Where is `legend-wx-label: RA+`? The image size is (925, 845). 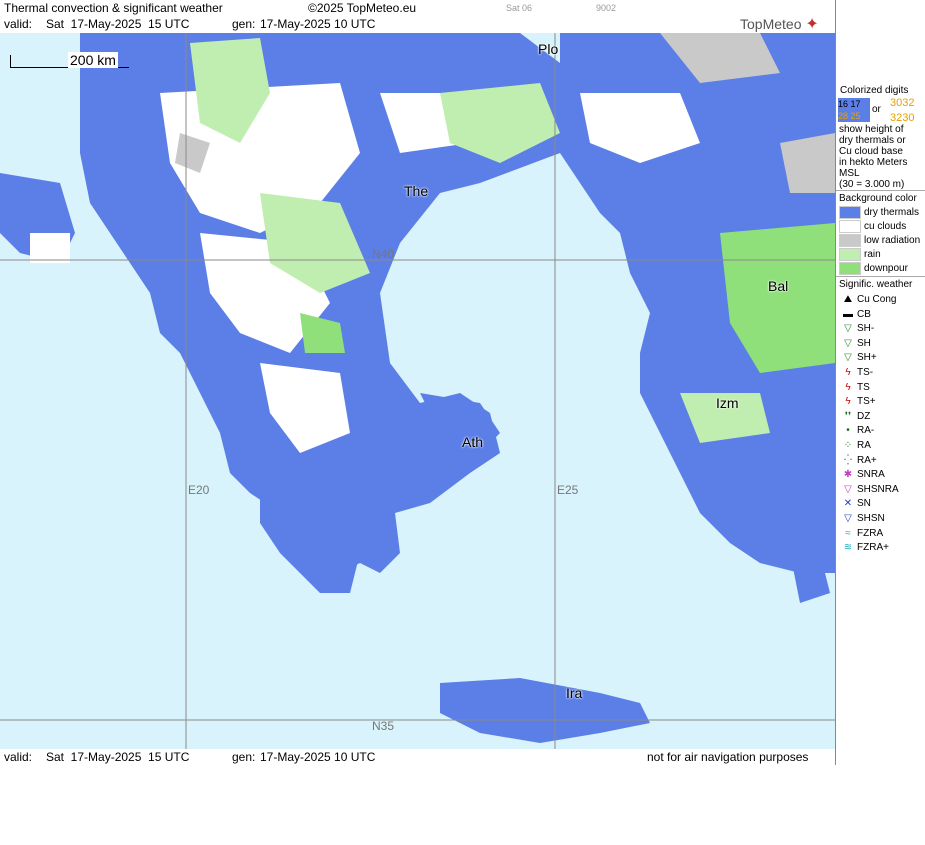 legend-wx-label: RA+ is located at coordinates (867, 460).